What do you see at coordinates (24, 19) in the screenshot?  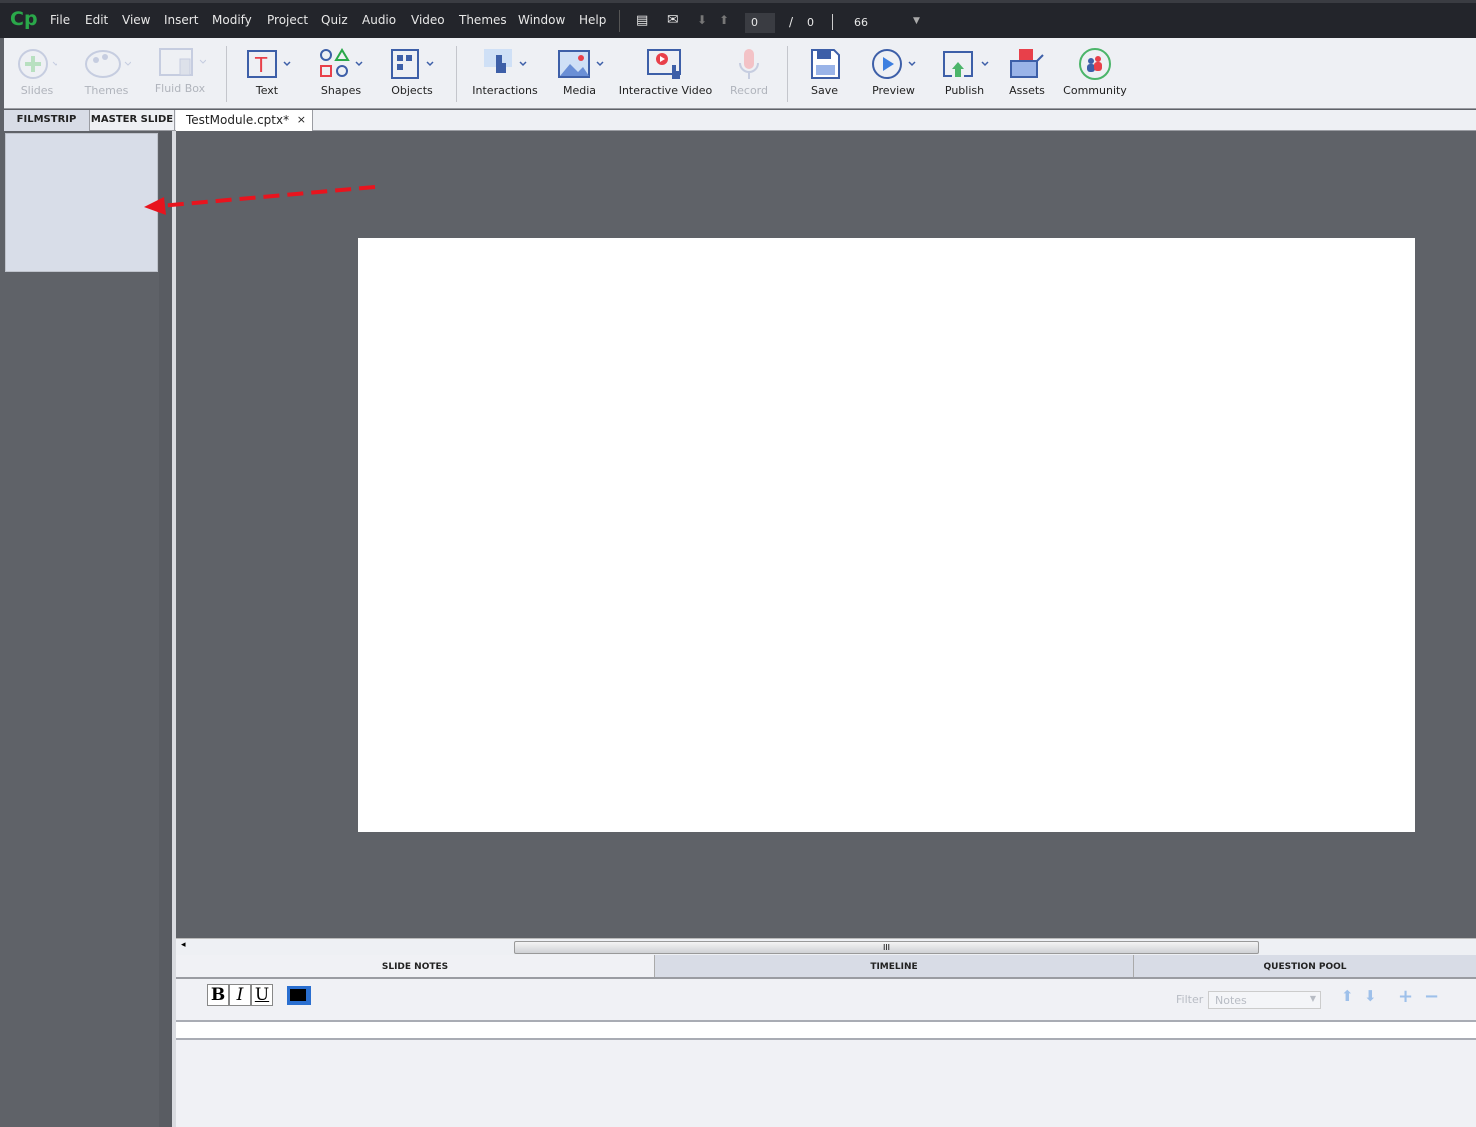 I see `app-logo: Cp` at bounding box center [24, 19].